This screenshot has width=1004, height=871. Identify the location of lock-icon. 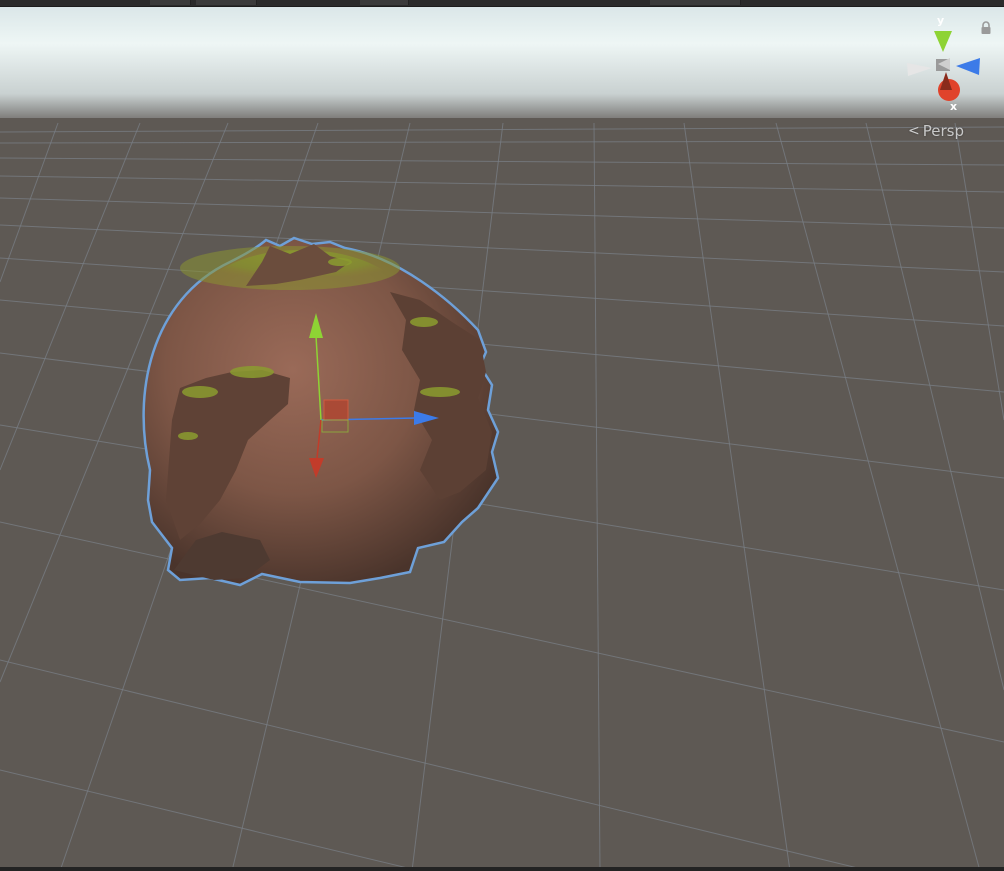
(986, 28).